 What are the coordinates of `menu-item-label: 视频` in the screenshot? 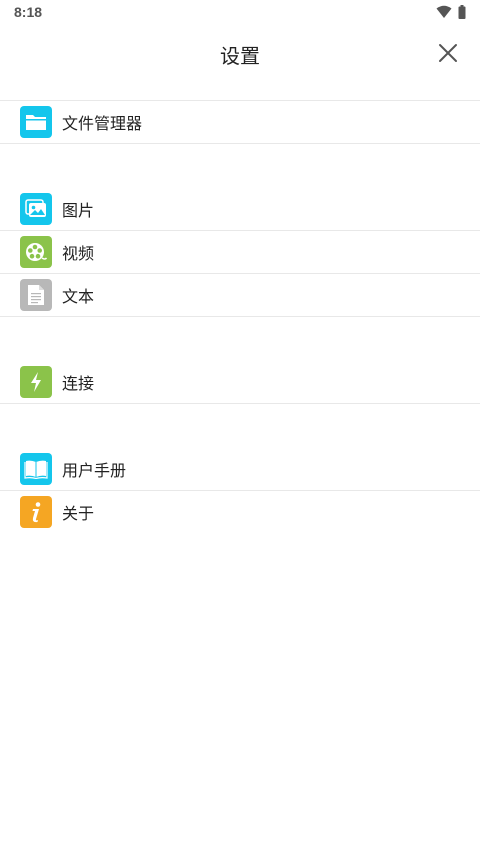 It's located at (78, 253).